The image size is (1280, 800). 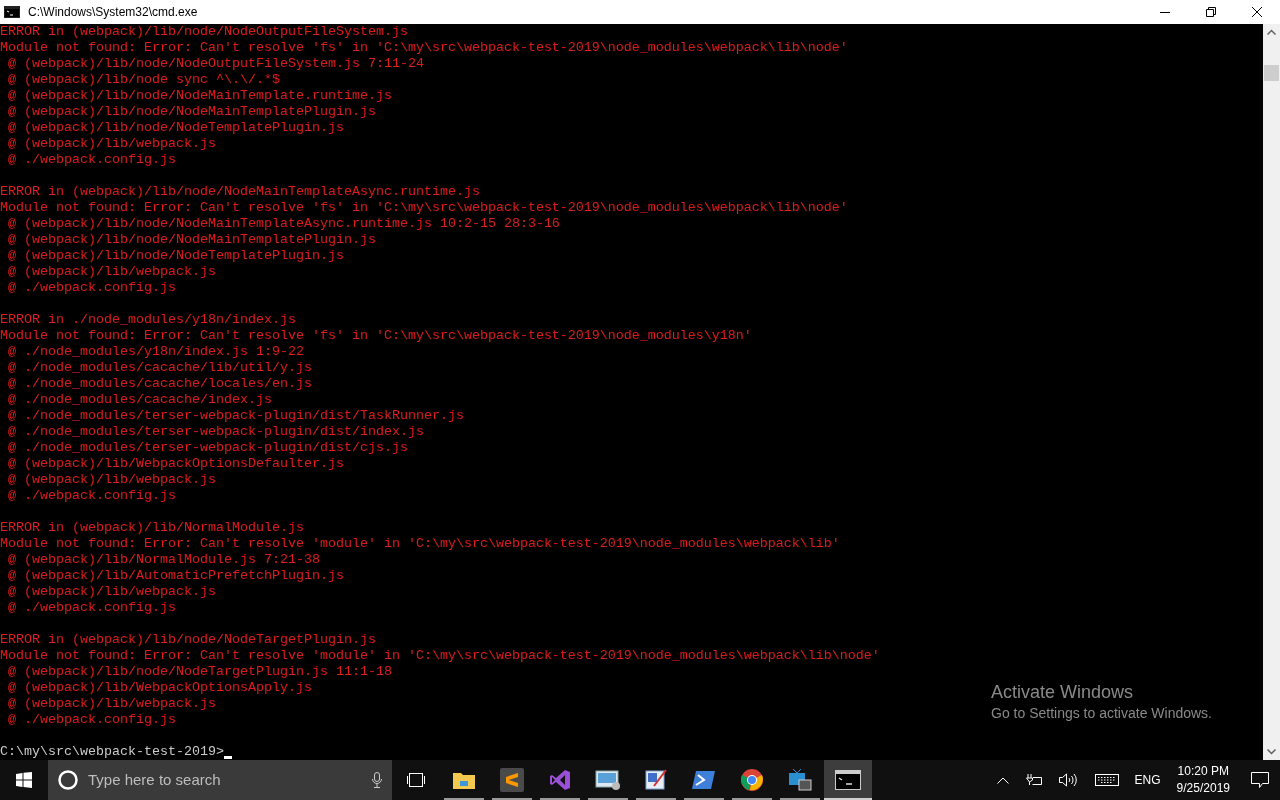 I want to click on activation-title: Activate Windows, so click(x=1063, y=692).